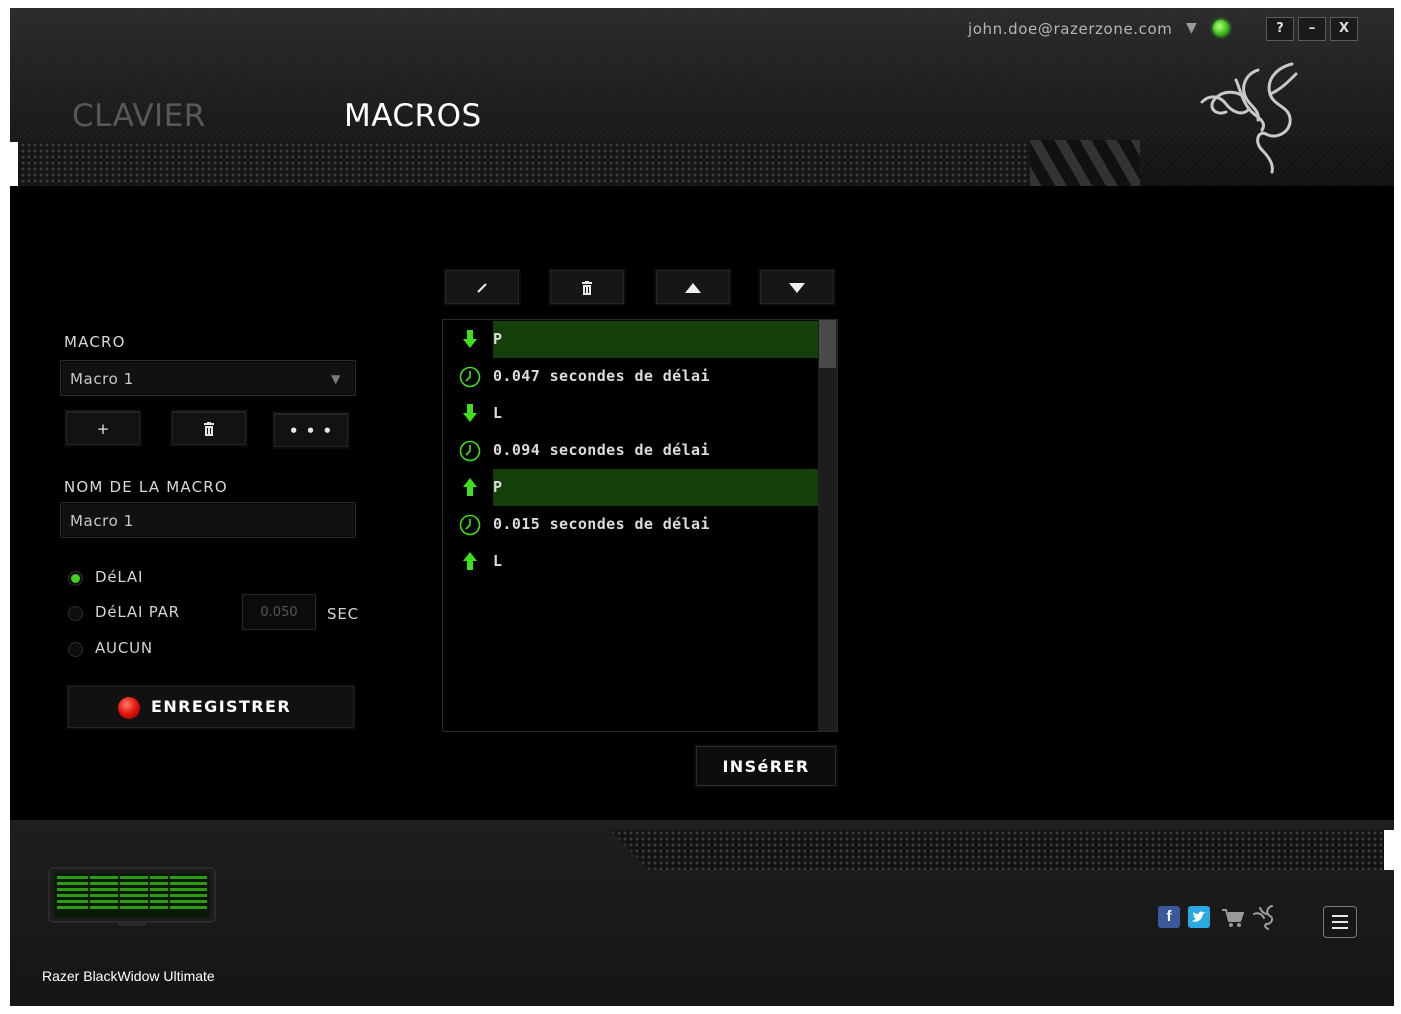  What do you see at coordinates (1312, 29) in the screenshot?
I see `minimize-button: –` at bounding box center [1312, 29].